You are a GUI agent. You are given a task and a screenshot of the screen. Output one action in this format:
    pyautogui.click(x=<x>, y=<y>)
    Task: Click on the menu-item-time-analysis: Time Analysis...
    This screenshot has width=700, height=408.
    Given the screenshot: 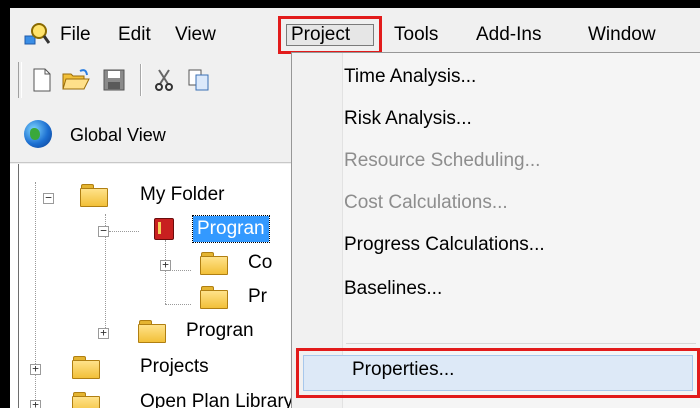 What is the action you would take?
    pyautogui.click(x=410, y=77)
    